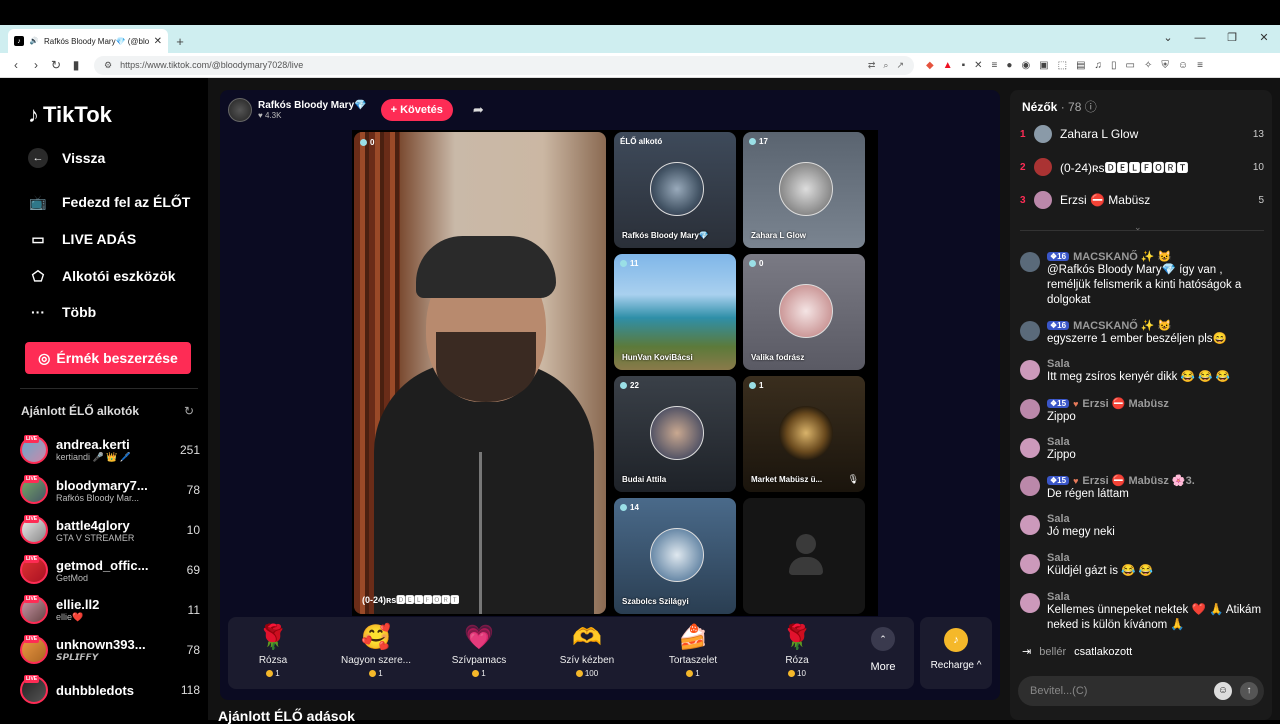 Image resolution: width=1280 pixels, height=724 pixels. Describe the element at coordinates (102, 276) in the screenshot. I see `sidebar-item-creator-tools: ⬠ Alkotói eszközök` at that location.